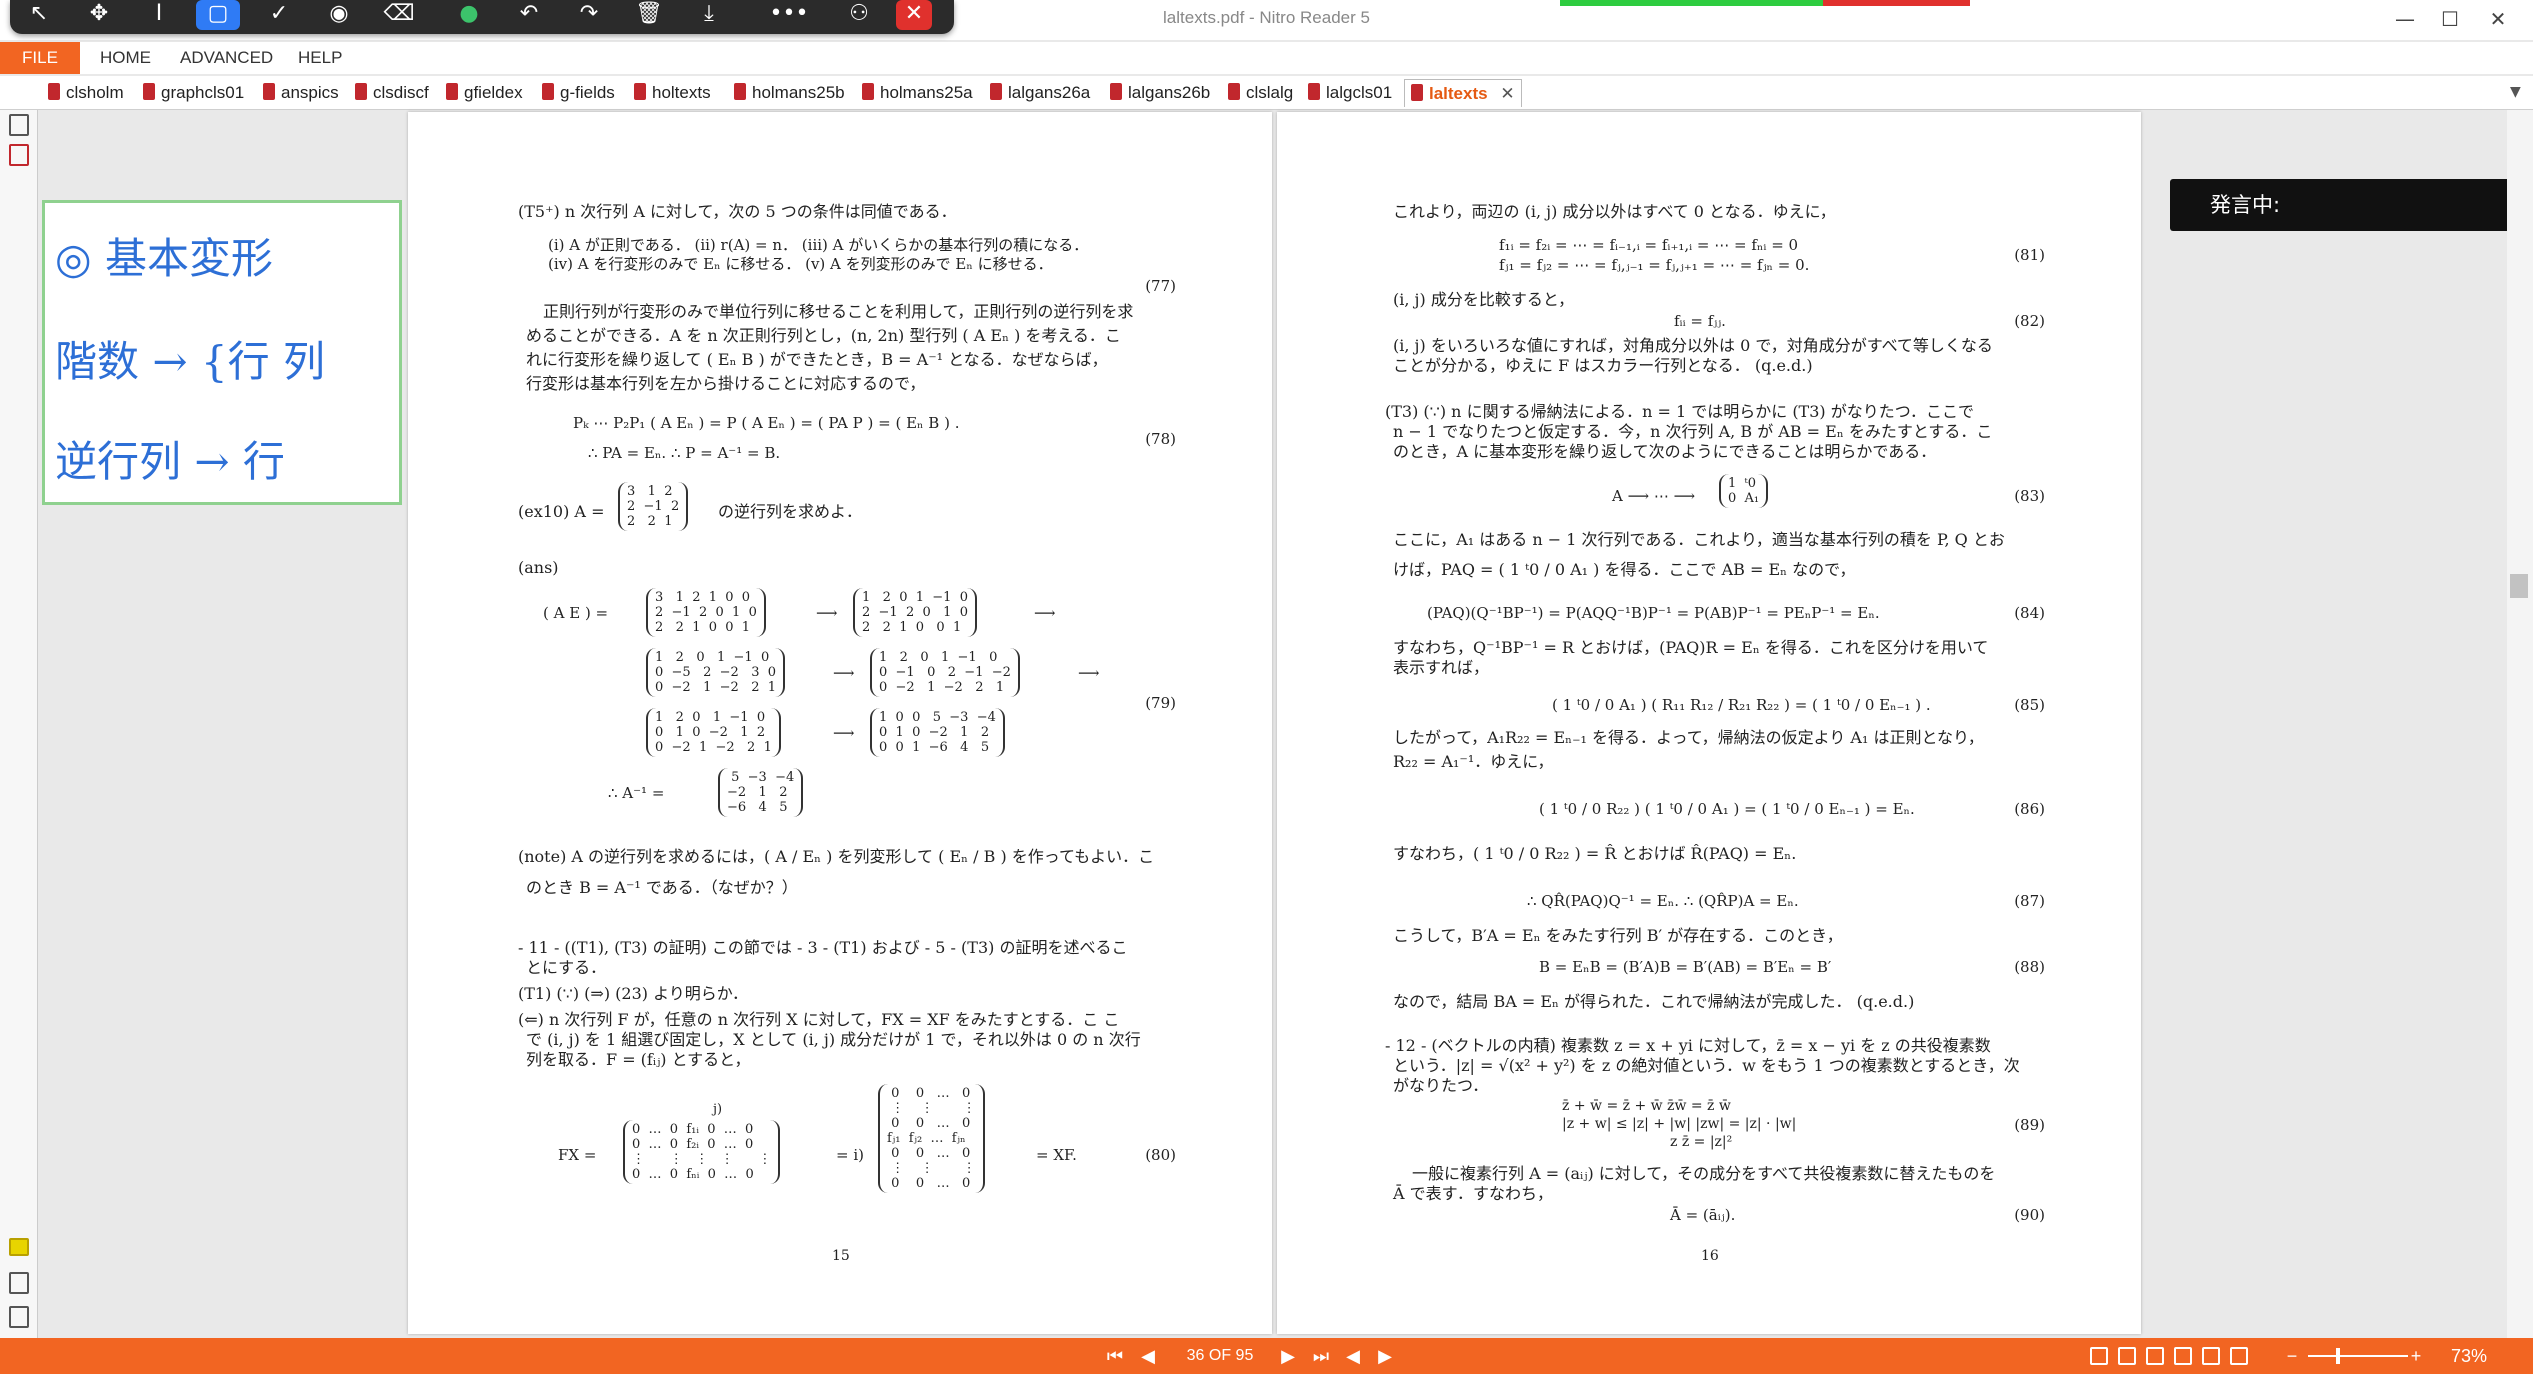  What do you see at coordinates (159, 15) in the screenshot?
I see `text-tool-icon: Ⅰ` at bounding box center [159, 15].